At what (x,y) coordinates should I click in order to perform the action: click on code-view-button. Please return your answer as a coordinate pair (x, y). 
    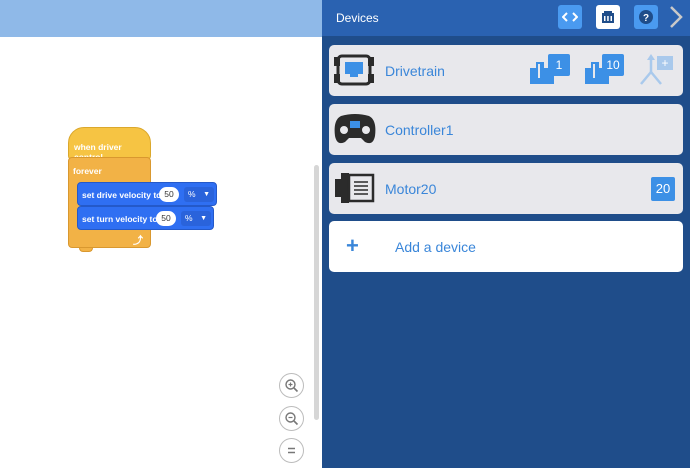
    Looking at the image, I should click on (570, 17).